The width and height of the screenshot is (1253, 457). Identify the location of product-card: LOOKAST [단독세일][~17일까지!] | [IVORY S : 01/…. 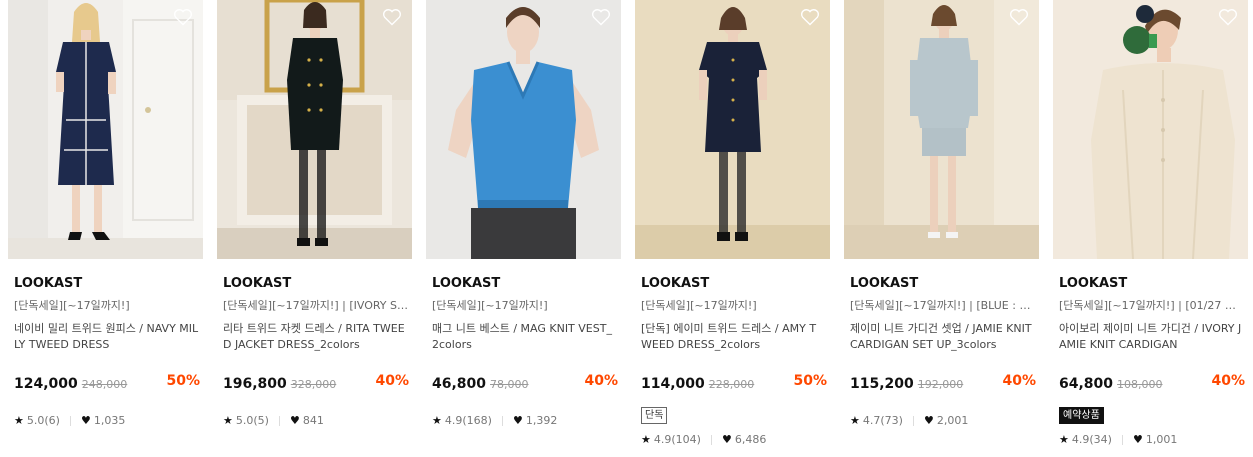
(314, 214).